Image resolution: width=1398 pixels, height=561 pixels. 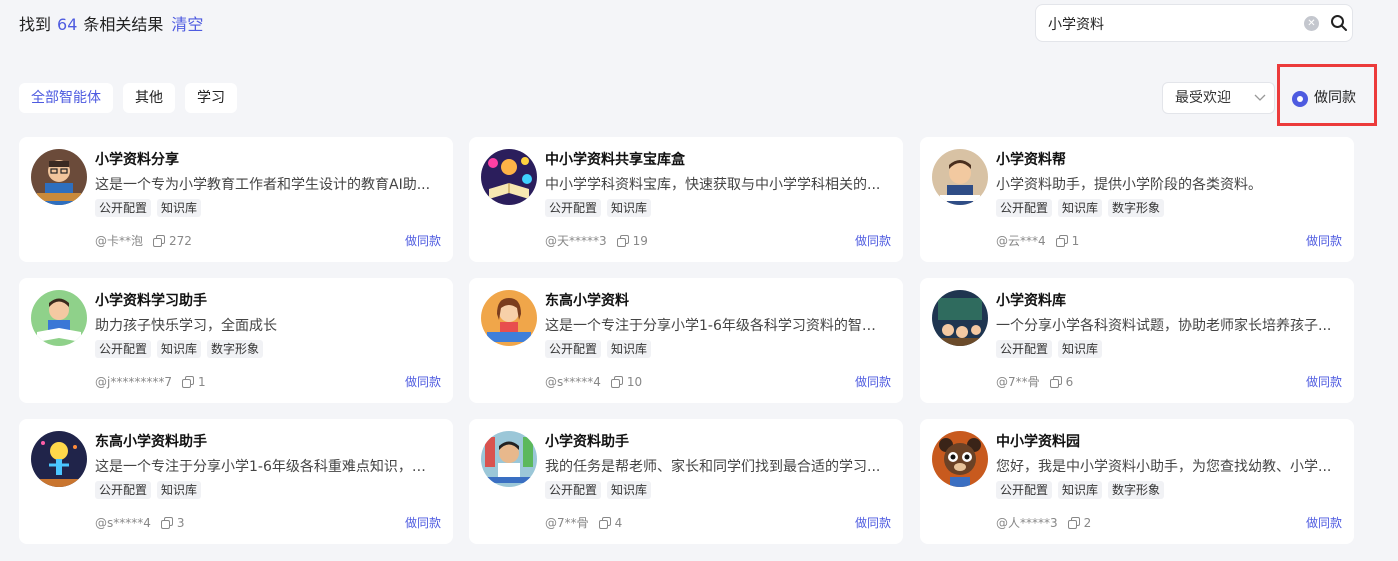 What do you see at coordinates (211, 98) in the screenshot?
I see `tab-study: 学习` at bounding box center [211, 98].